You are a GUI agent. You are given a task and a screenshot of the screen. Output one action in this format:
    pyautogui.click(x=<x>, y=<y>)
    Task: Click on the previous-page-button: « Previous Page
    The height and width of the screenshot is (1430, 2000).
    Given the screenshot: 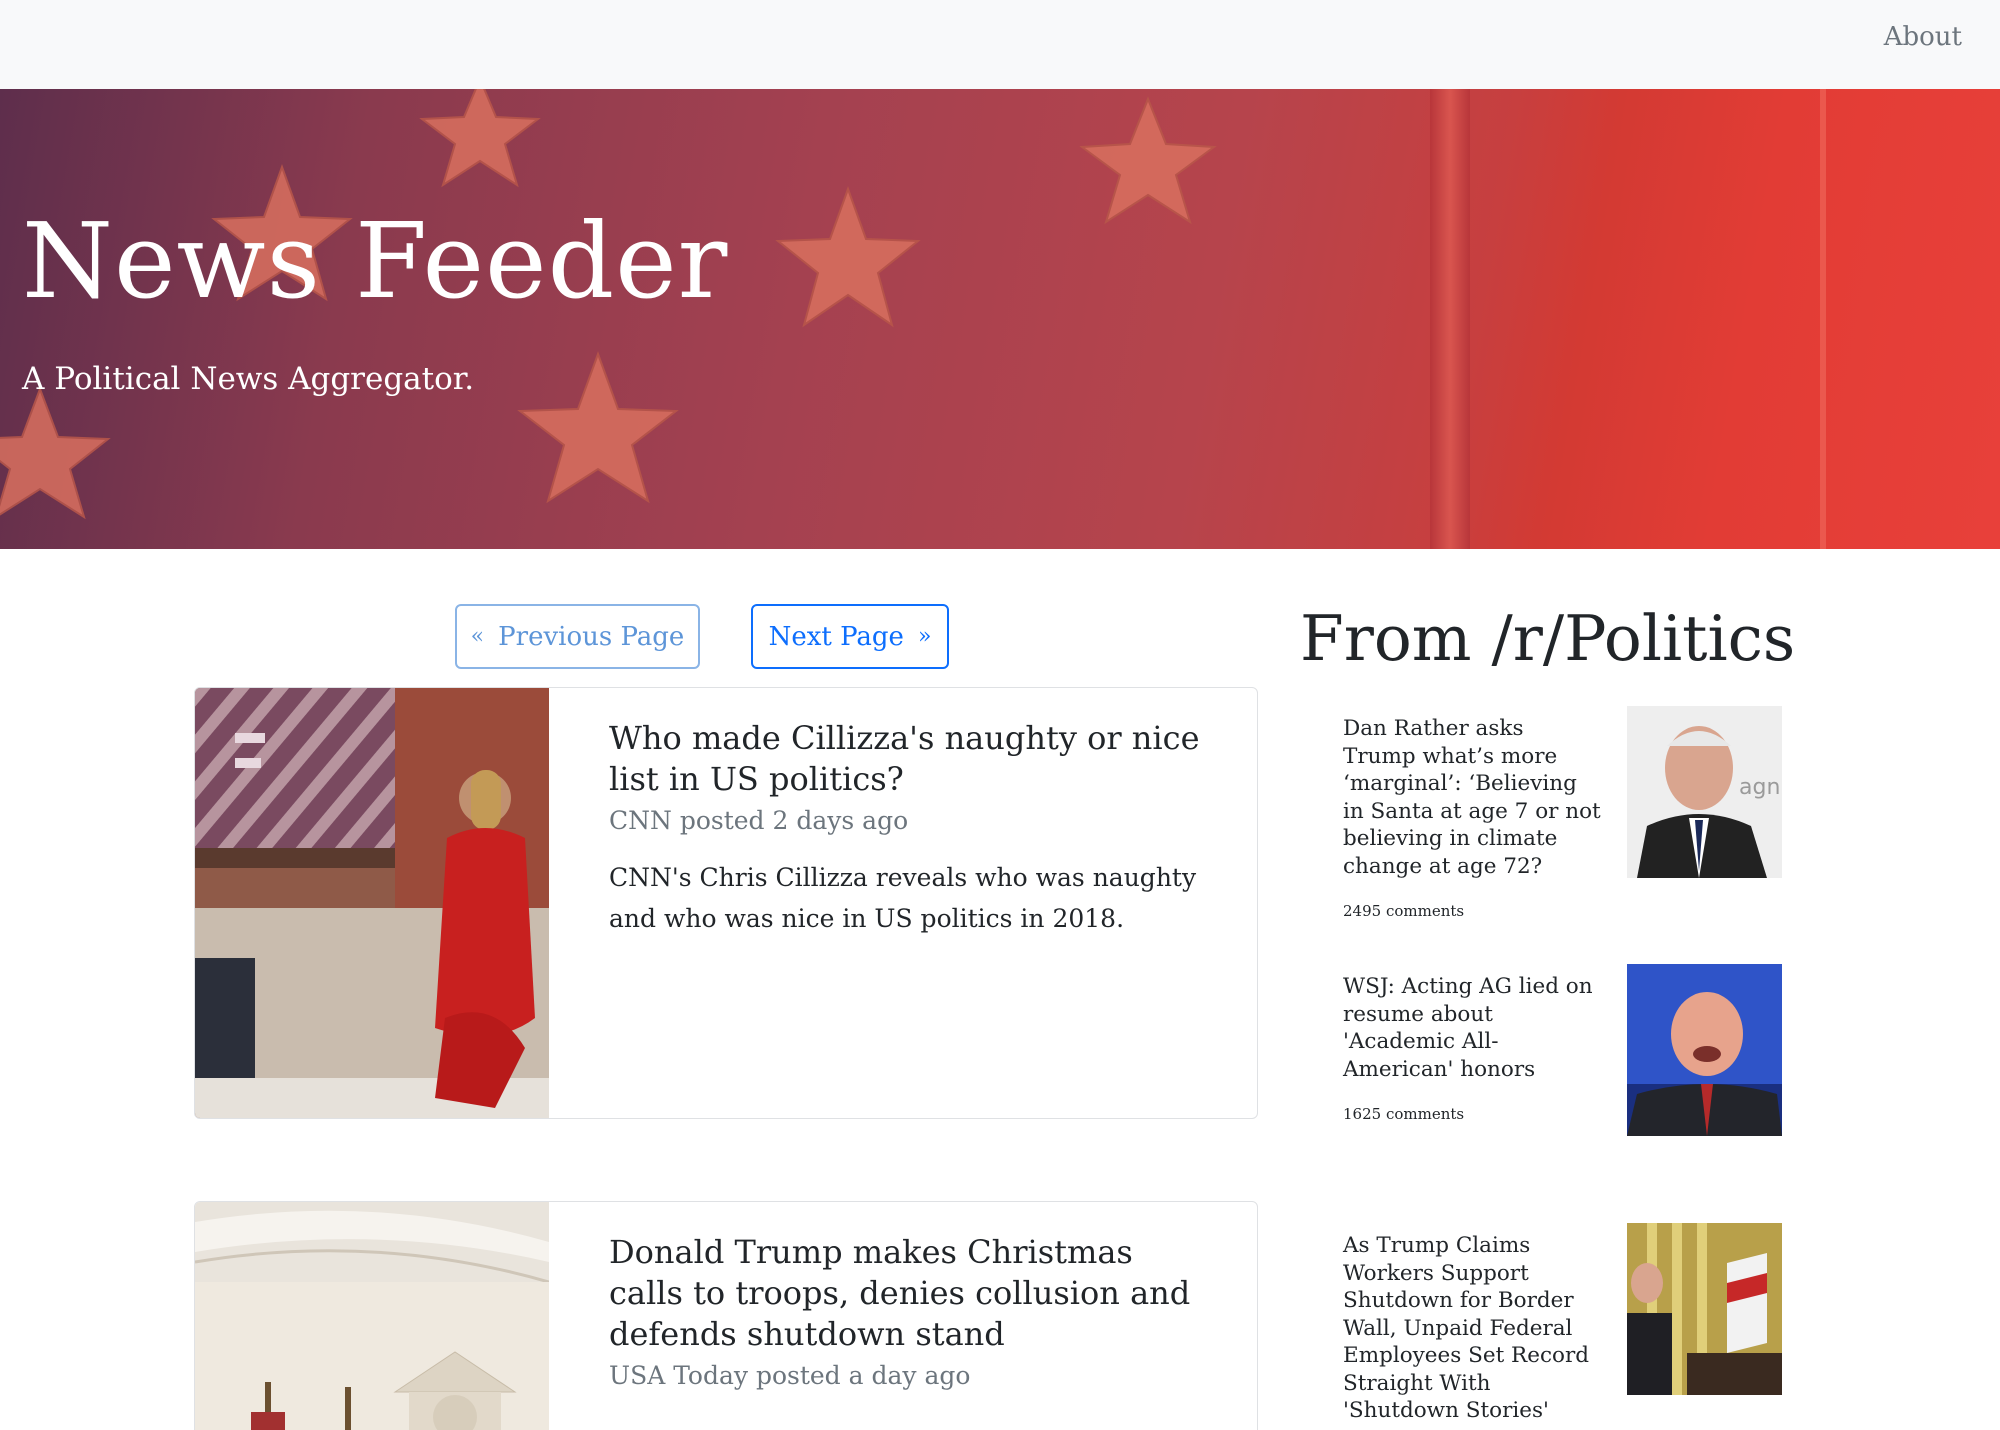 What is the action you would take?
    pyautogui.click(x=577, y=636)
    